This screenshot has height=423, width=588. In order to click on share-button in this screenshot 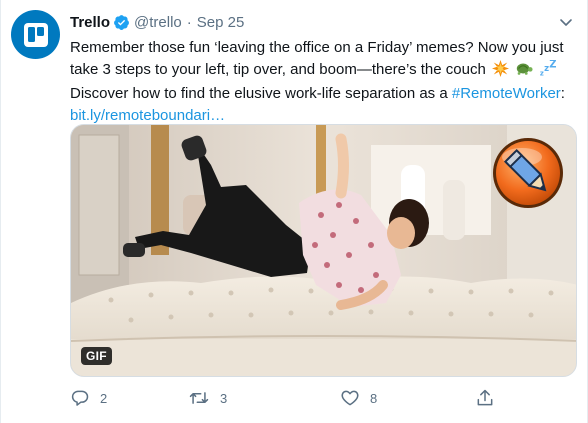, I will do `click(485, 398)`.